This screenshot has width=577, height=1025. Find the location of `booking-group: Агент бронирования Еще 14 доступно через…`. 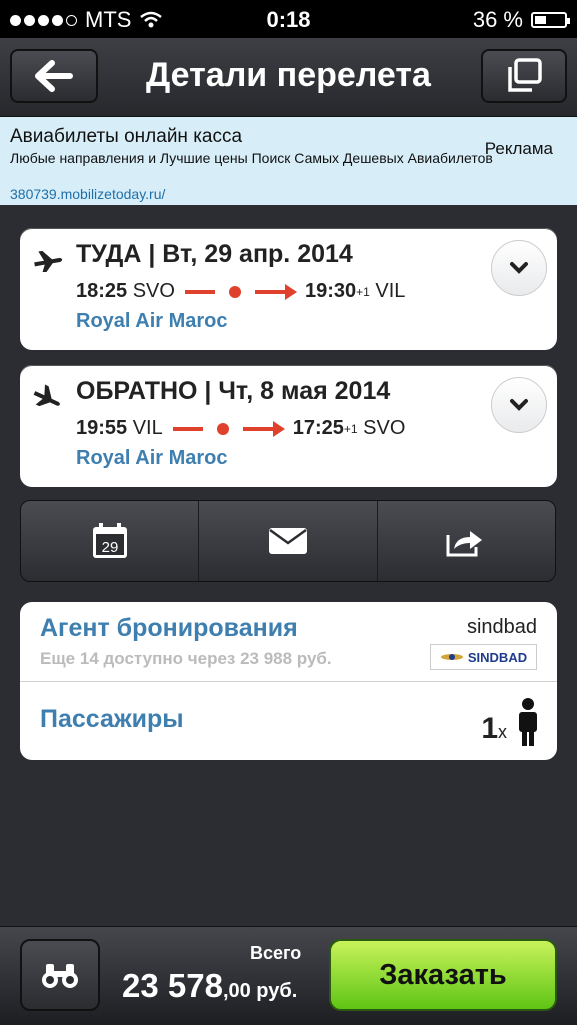

booking-group: Агент бронирования Еще 14 доступно через… is located at coordinates (288, 681).